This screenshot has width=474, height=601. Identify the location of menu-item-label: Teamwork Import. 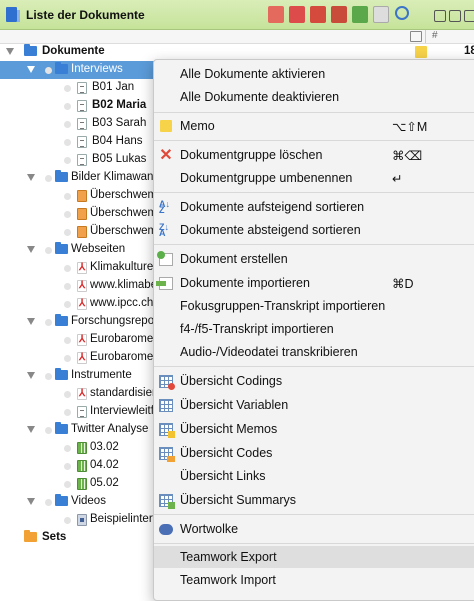
(228, 580).